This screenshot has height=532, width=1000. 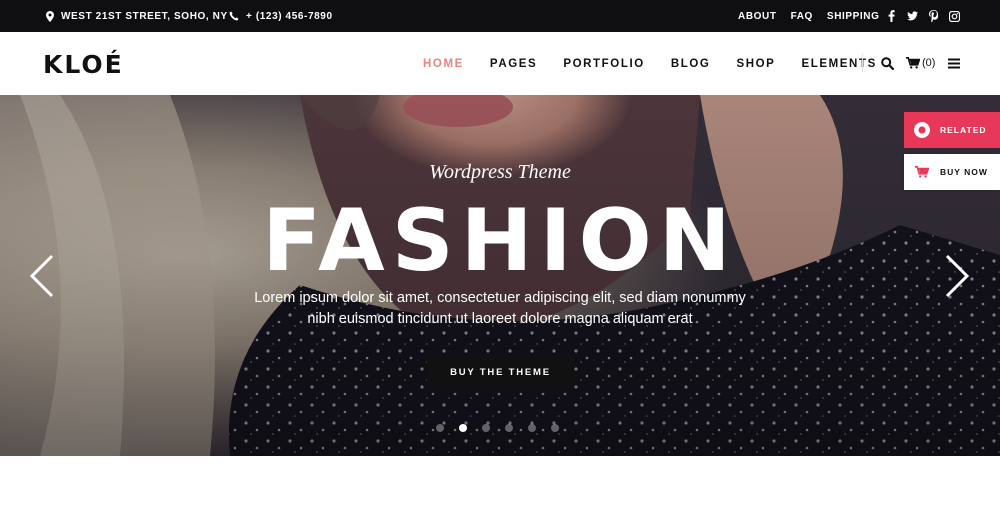 What do you see at coordinates (922, 130) in the screenshot?
I see `related-icon` at bounding box center [922, 130].